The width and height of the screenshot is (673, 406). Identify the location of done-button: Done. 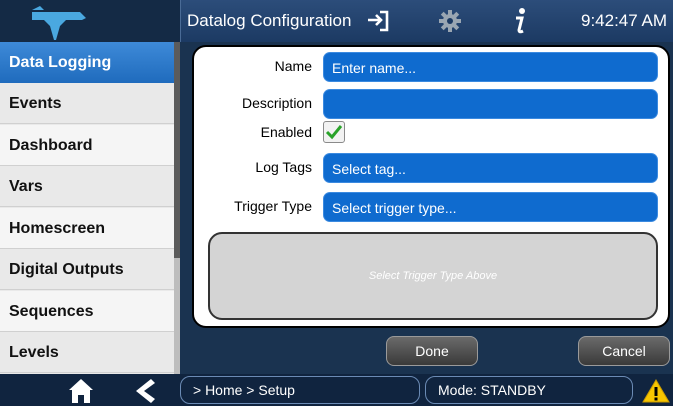
(432, 351).